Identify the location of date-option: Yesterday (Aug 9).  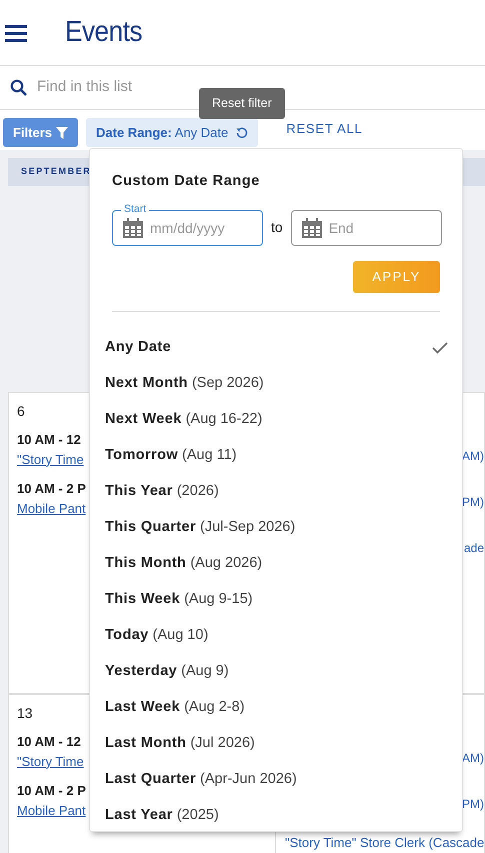
(276, 672).